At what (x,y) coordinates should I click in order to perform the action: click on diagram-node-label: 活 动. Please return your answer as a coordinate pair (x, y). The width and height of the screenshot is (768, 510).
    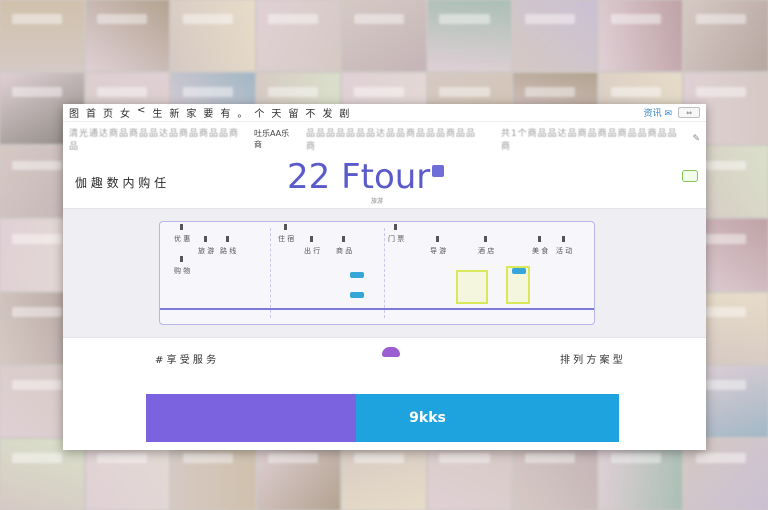
    Looking at the image, I should click on (564, 251).